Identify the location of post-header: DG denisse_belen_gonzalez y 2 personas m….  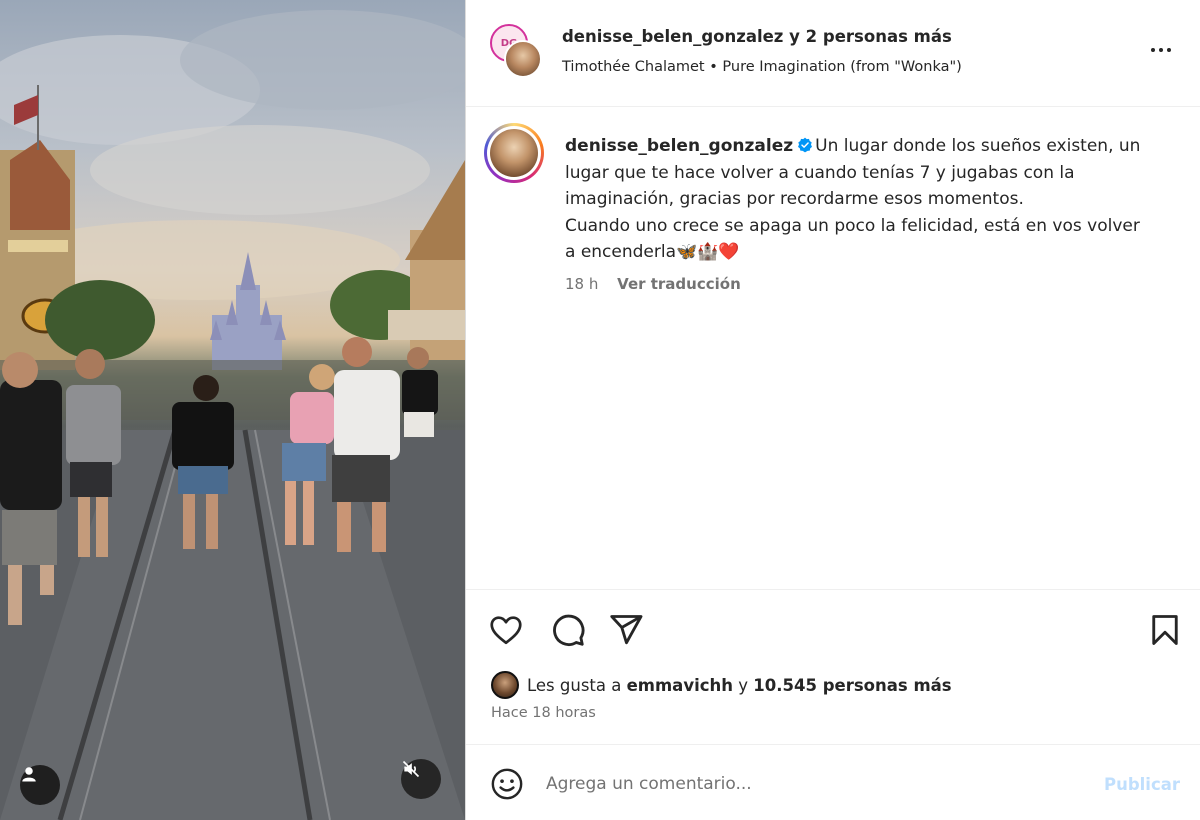
(833, 53).